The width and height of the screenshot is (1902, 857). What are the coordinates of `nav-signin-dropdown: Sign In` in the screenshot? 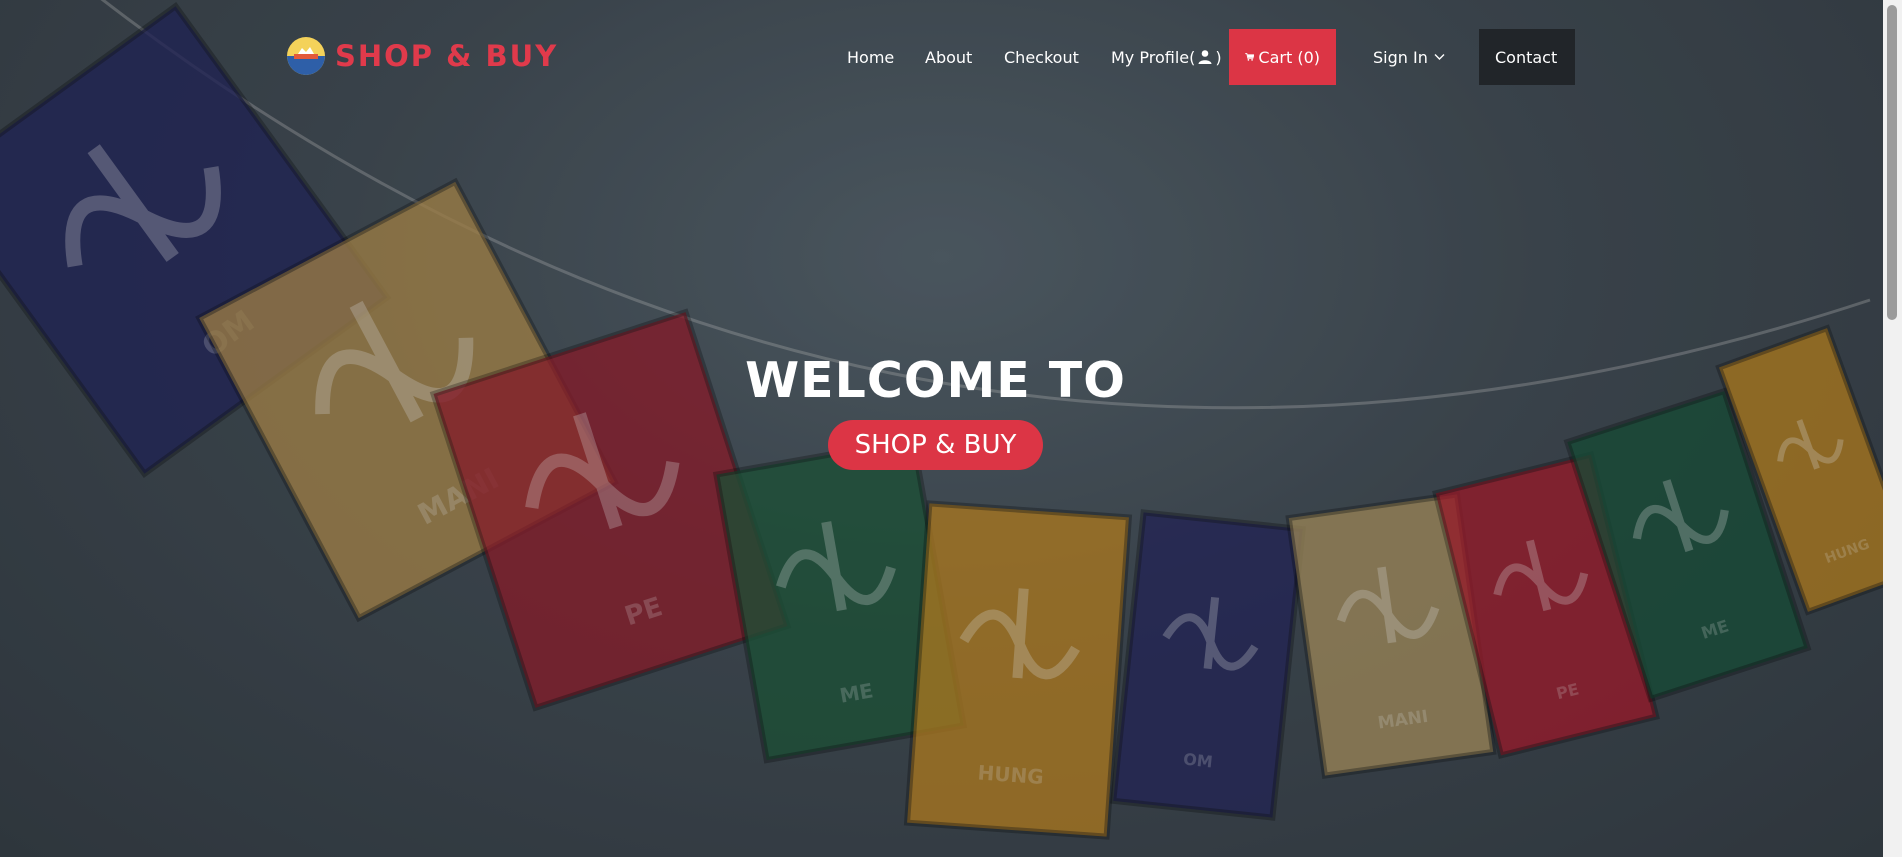 It's located at (1409, 57).